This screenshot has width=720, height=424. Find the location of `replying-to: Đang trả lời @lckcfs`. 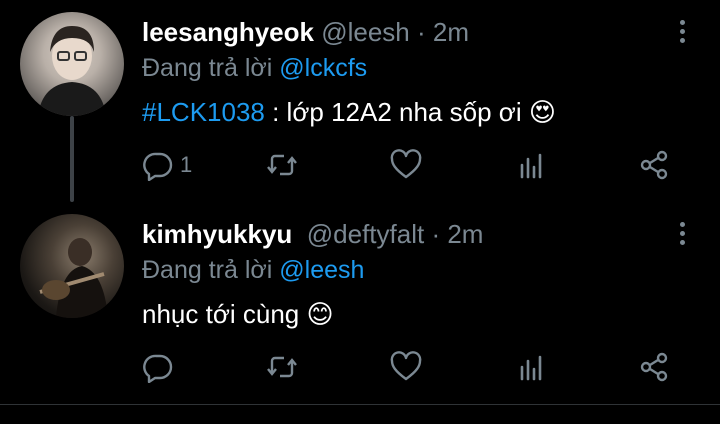

replying-to: Đang trả lời @lckcfs is located at coordinates (254, 68).